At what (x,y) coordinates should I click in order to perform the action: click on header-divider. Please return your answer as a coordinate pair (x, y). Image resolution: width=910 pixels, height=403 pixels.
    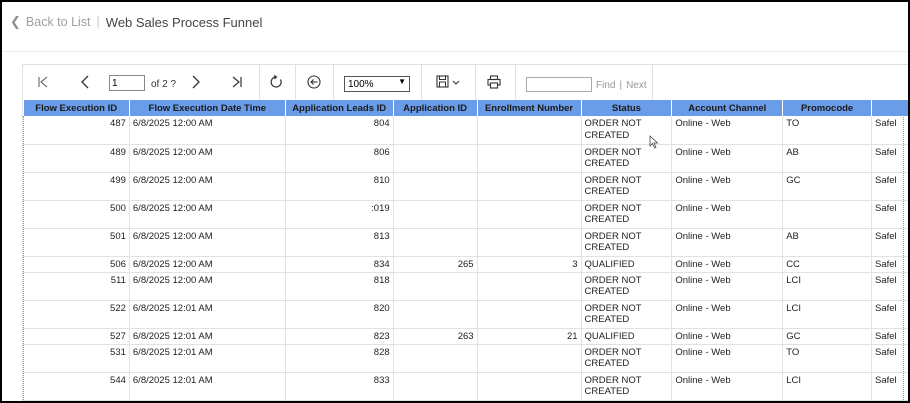
    Looking at the image, I should click on (455, 51).